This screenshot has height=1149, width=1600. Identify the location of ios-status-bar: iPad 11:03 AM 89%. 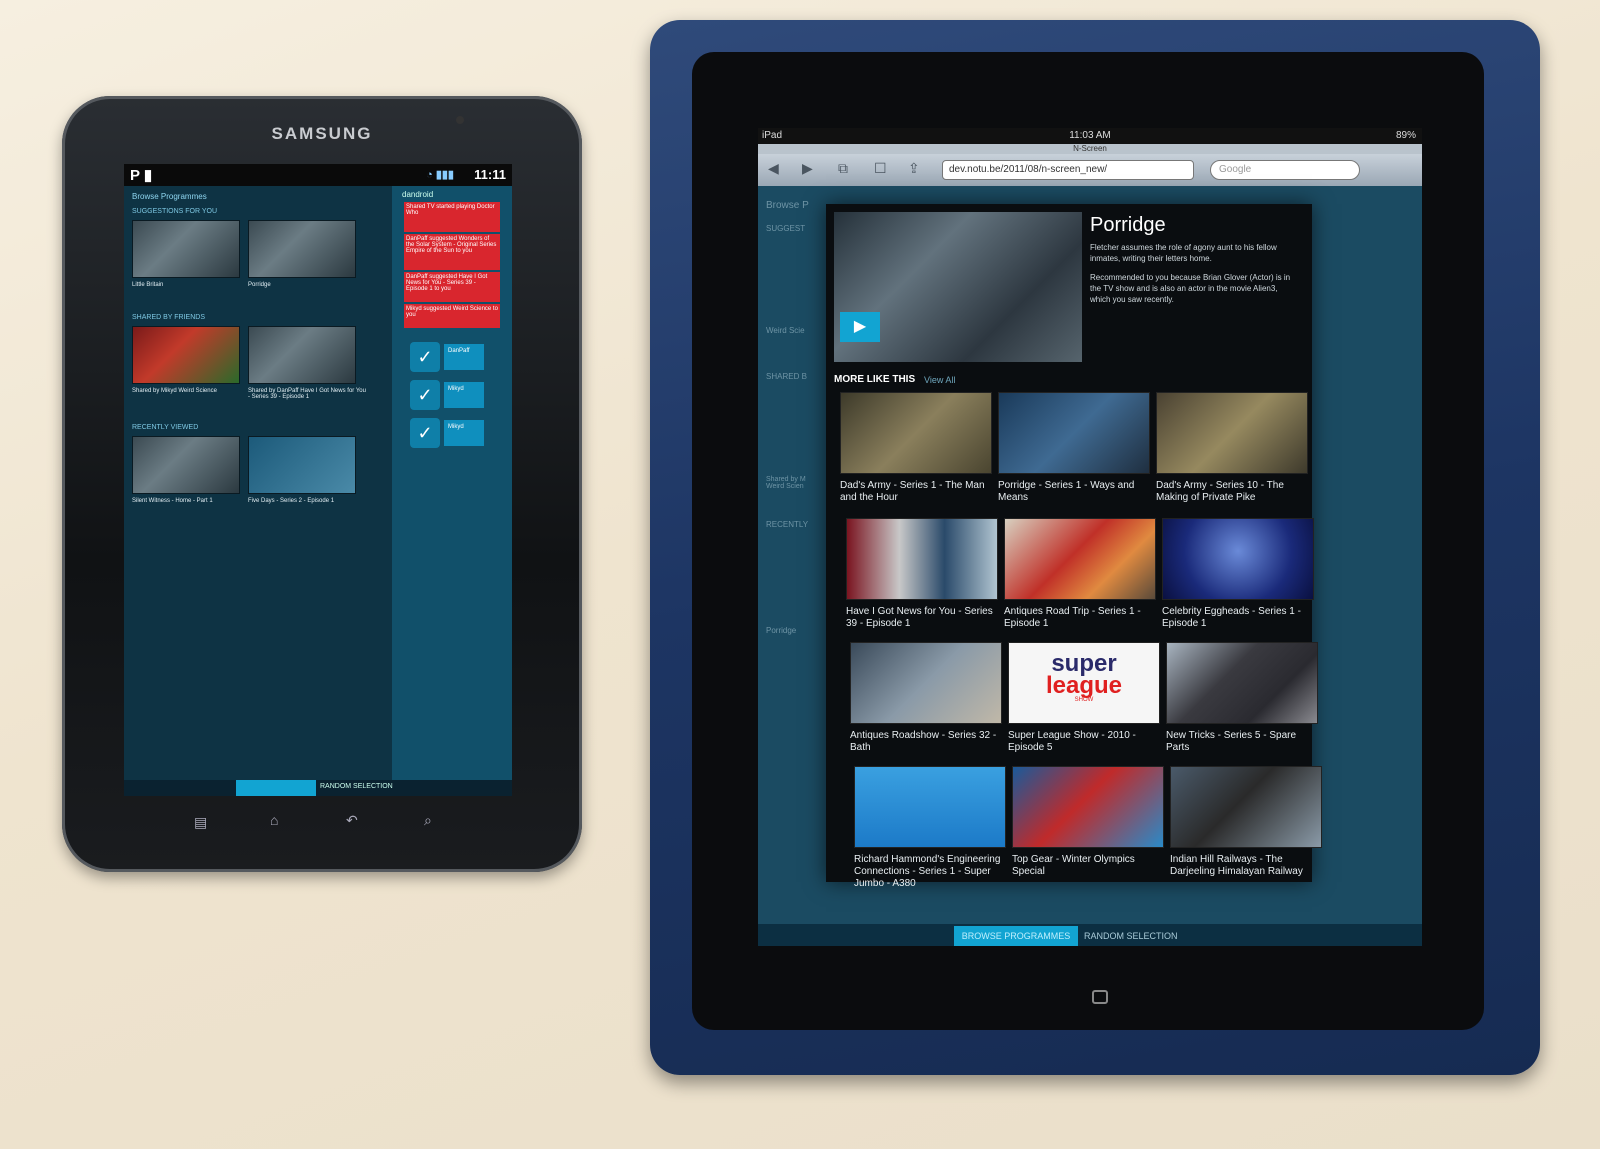
(1090, 136).